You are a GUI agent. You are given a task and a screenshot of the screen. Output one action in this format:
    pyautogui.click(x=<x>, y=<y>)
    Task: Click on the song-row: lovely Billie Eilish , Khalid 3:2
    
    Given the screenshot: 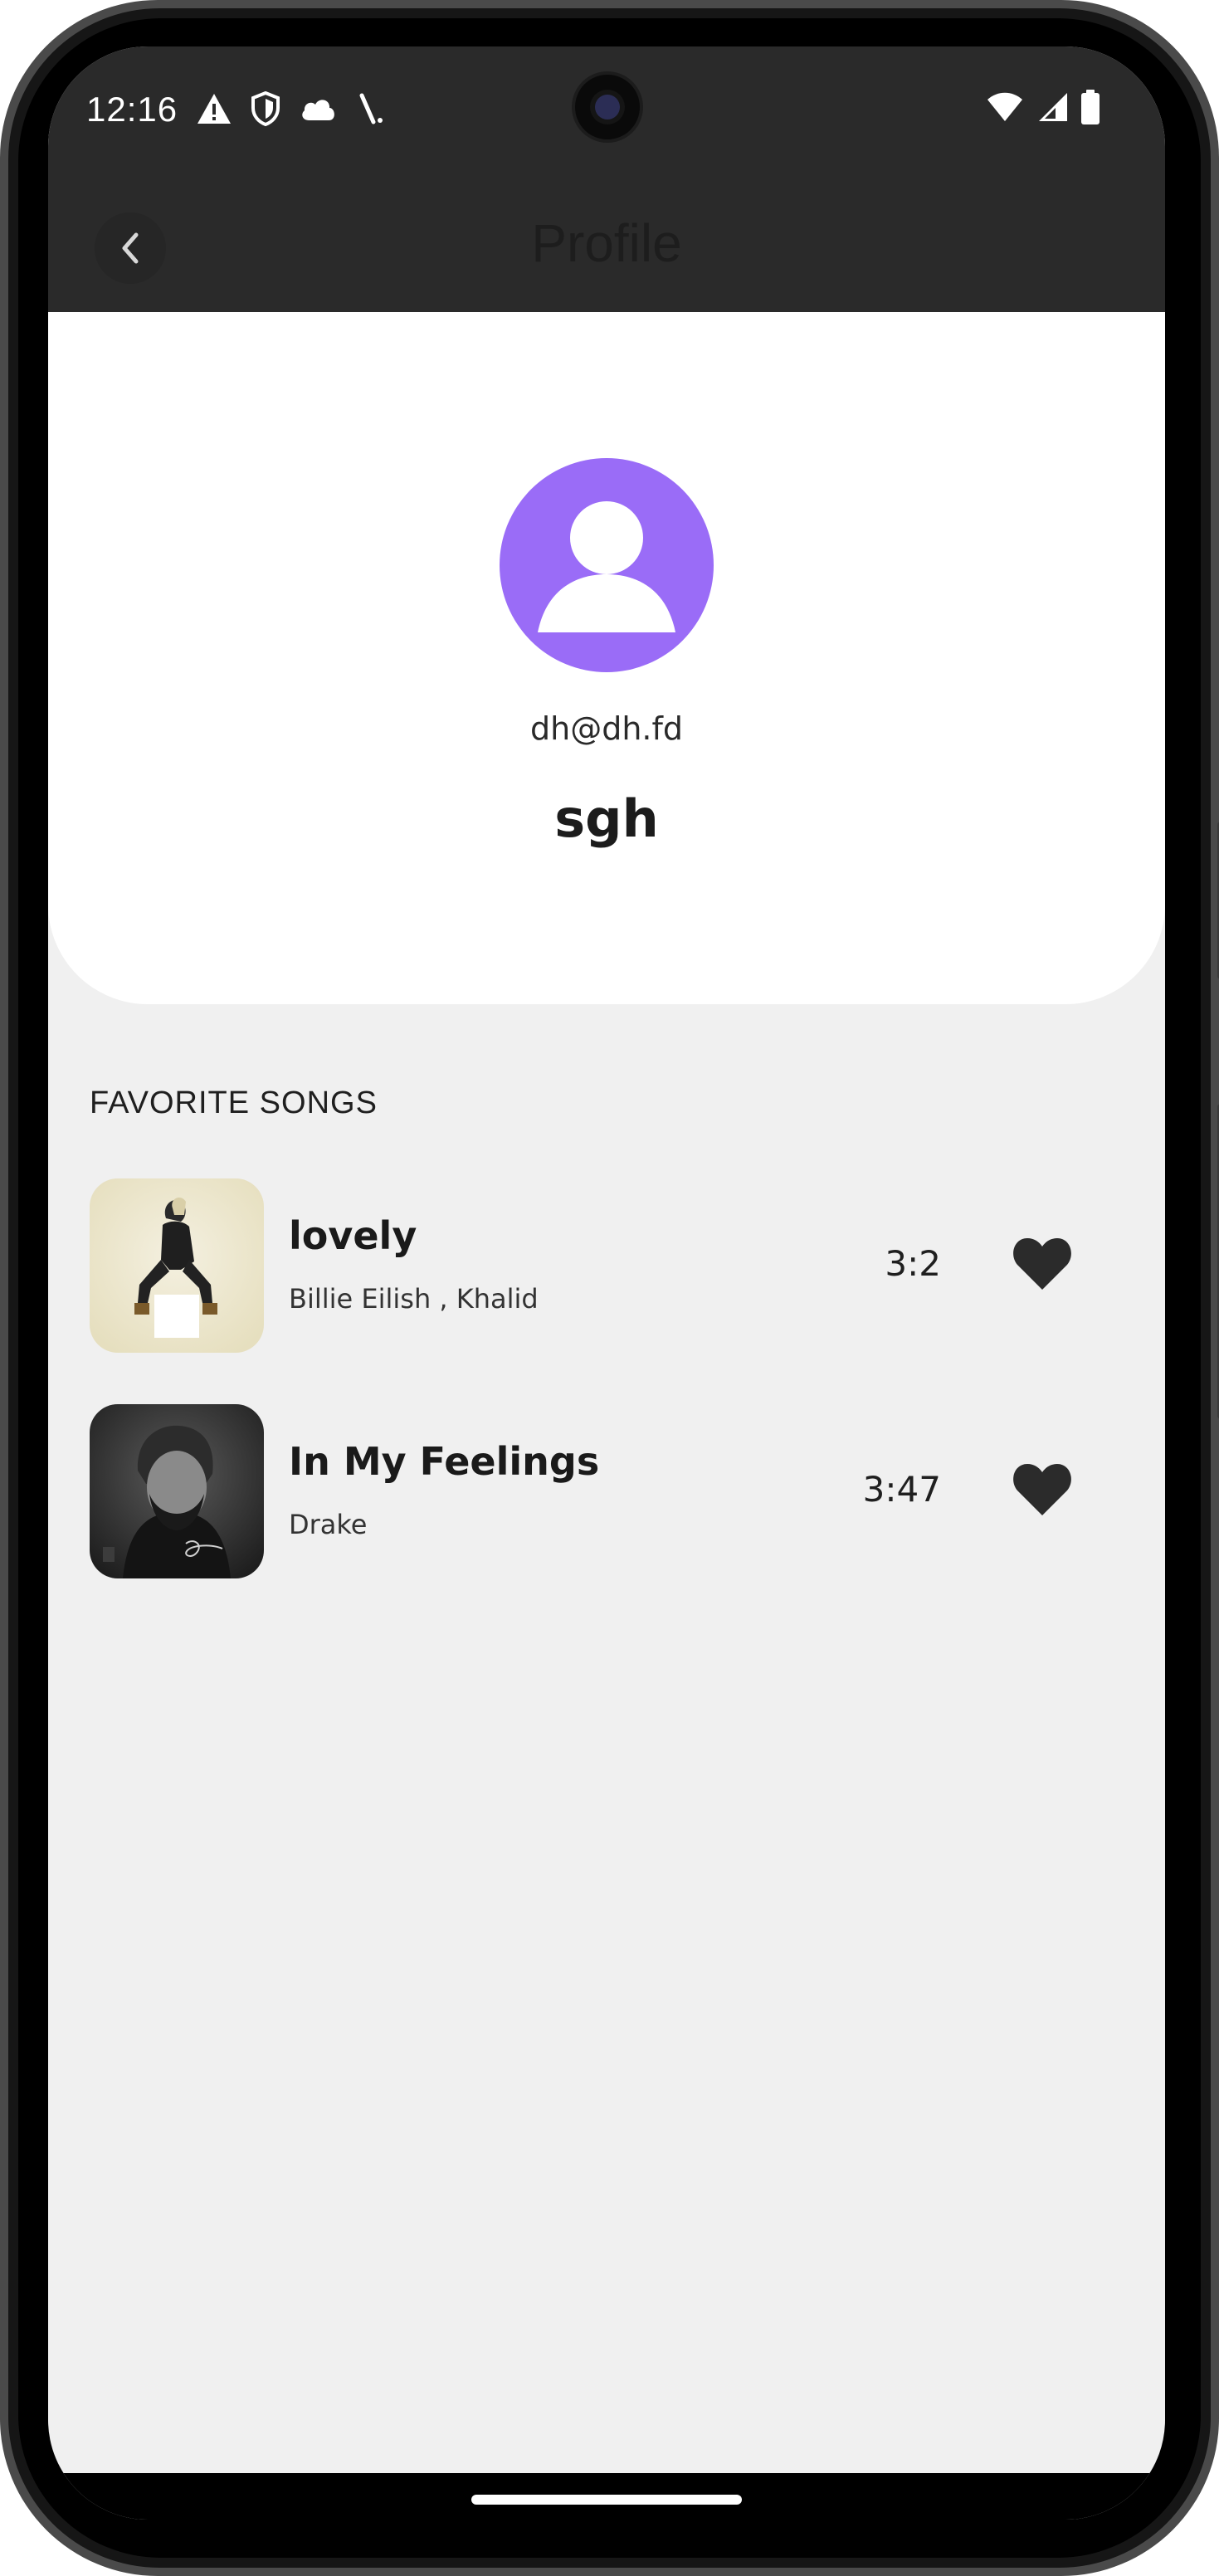 What is the action you would take?
    pyautogui.click(x=607, y=1266)
    